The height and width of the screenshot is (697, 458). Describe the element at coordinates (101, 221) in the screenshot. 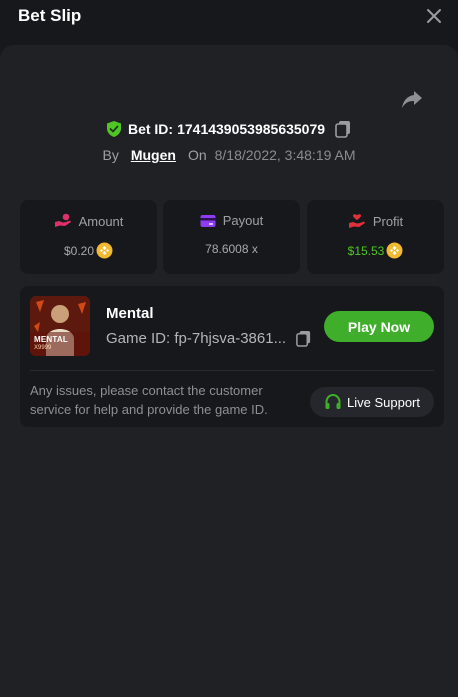

I see `stat-amount-label: Amount` at that location.